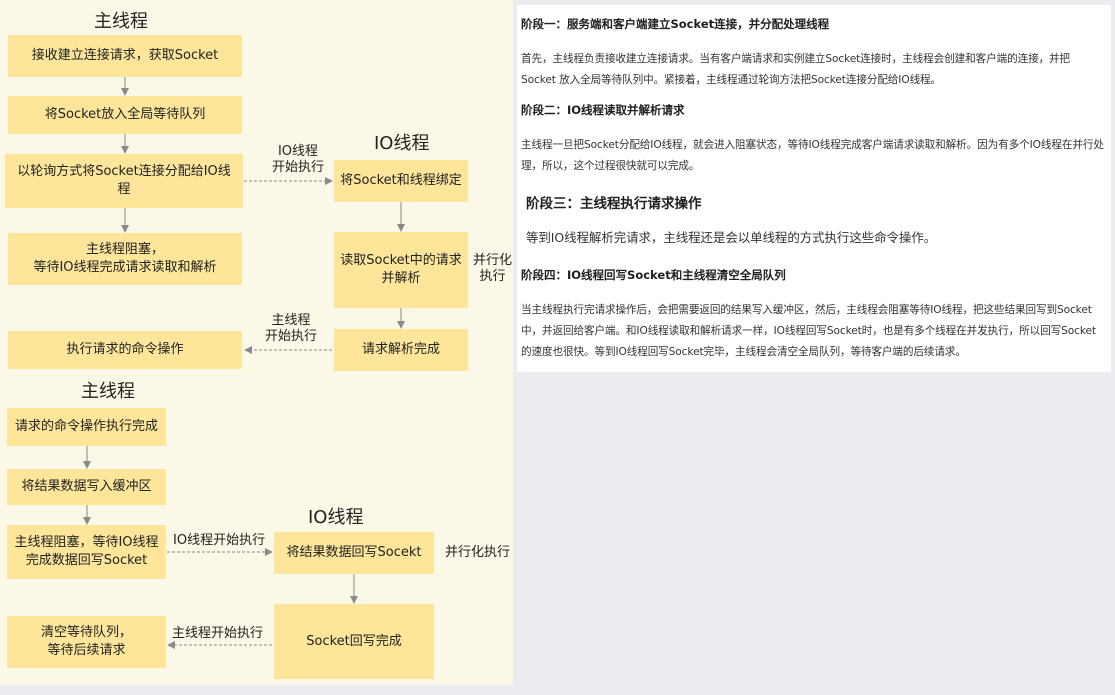  What do you see at coordinates (401, 350) in the screenshot?
I see `d1-io-parse-done: 请求解析完成` at bounding box center [401, 350].